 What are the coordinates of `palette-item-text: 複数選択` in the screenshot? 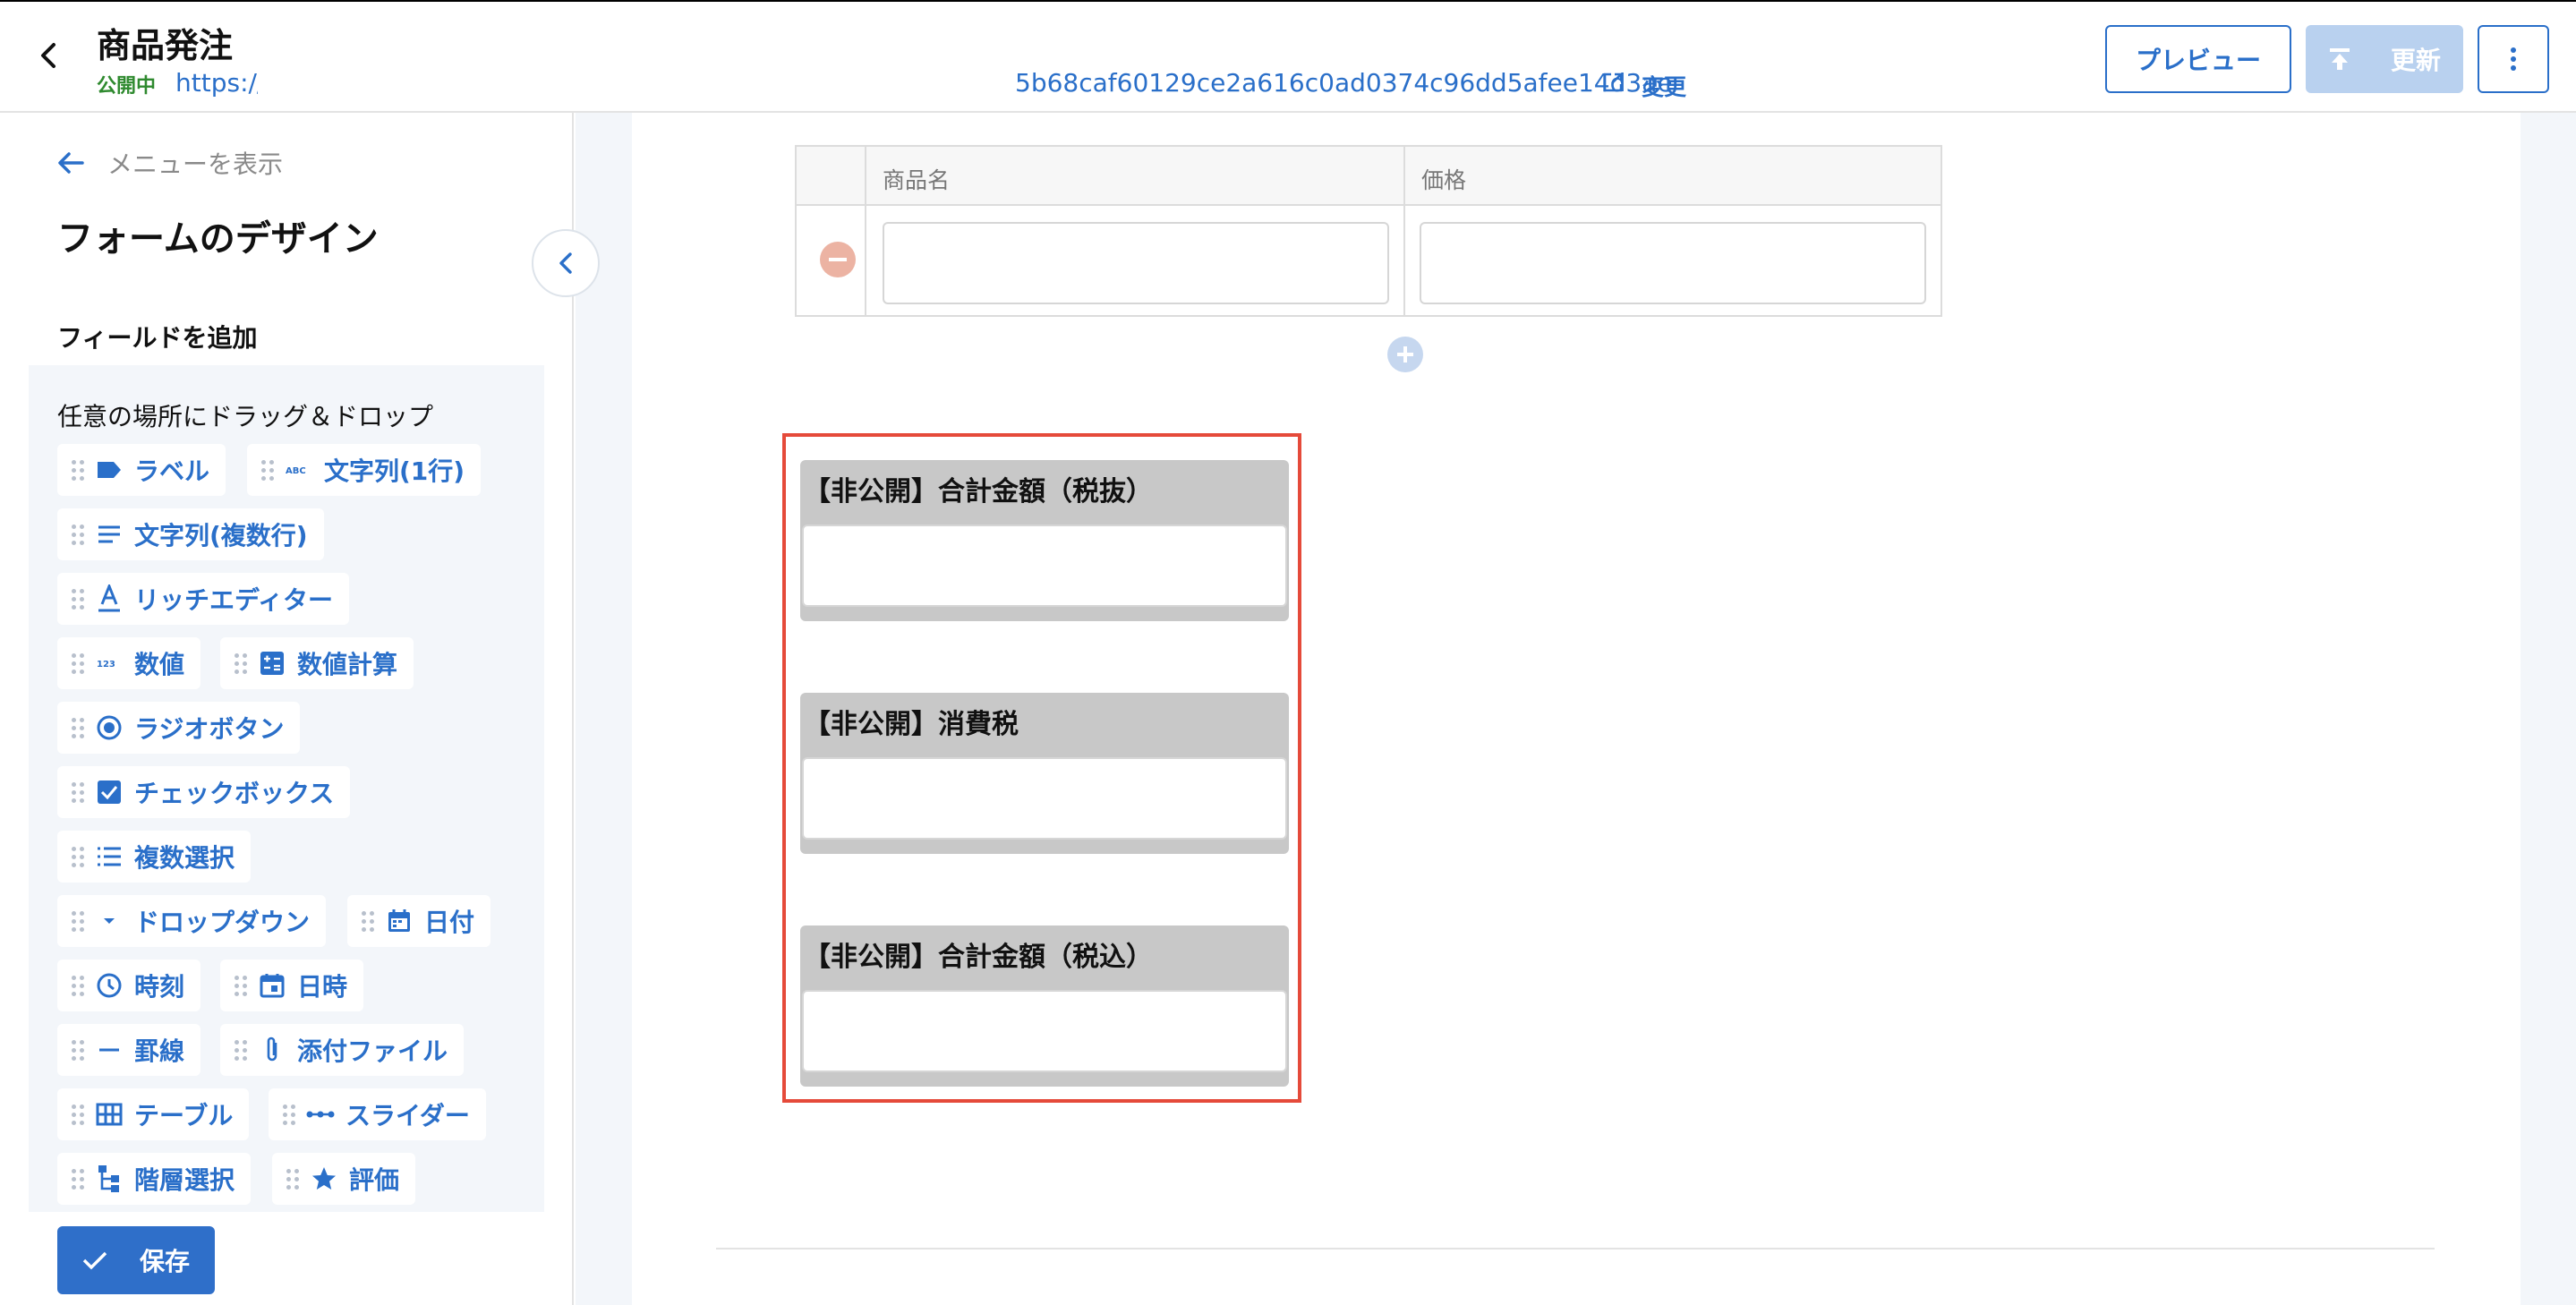 It's located at (184, 858).